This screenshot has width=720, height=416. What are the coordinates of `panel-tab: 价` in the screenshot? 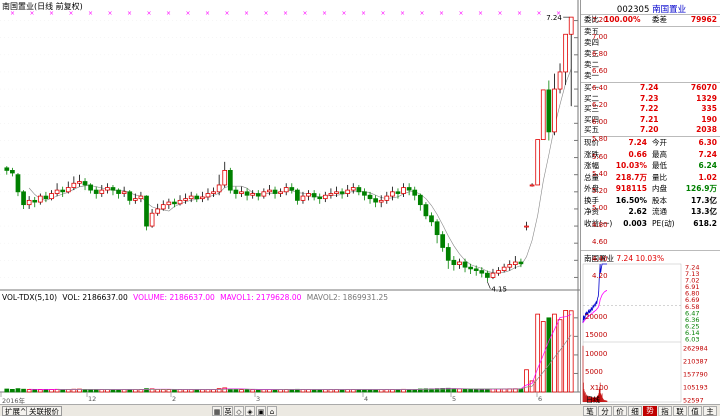 It's located at (620, 411).